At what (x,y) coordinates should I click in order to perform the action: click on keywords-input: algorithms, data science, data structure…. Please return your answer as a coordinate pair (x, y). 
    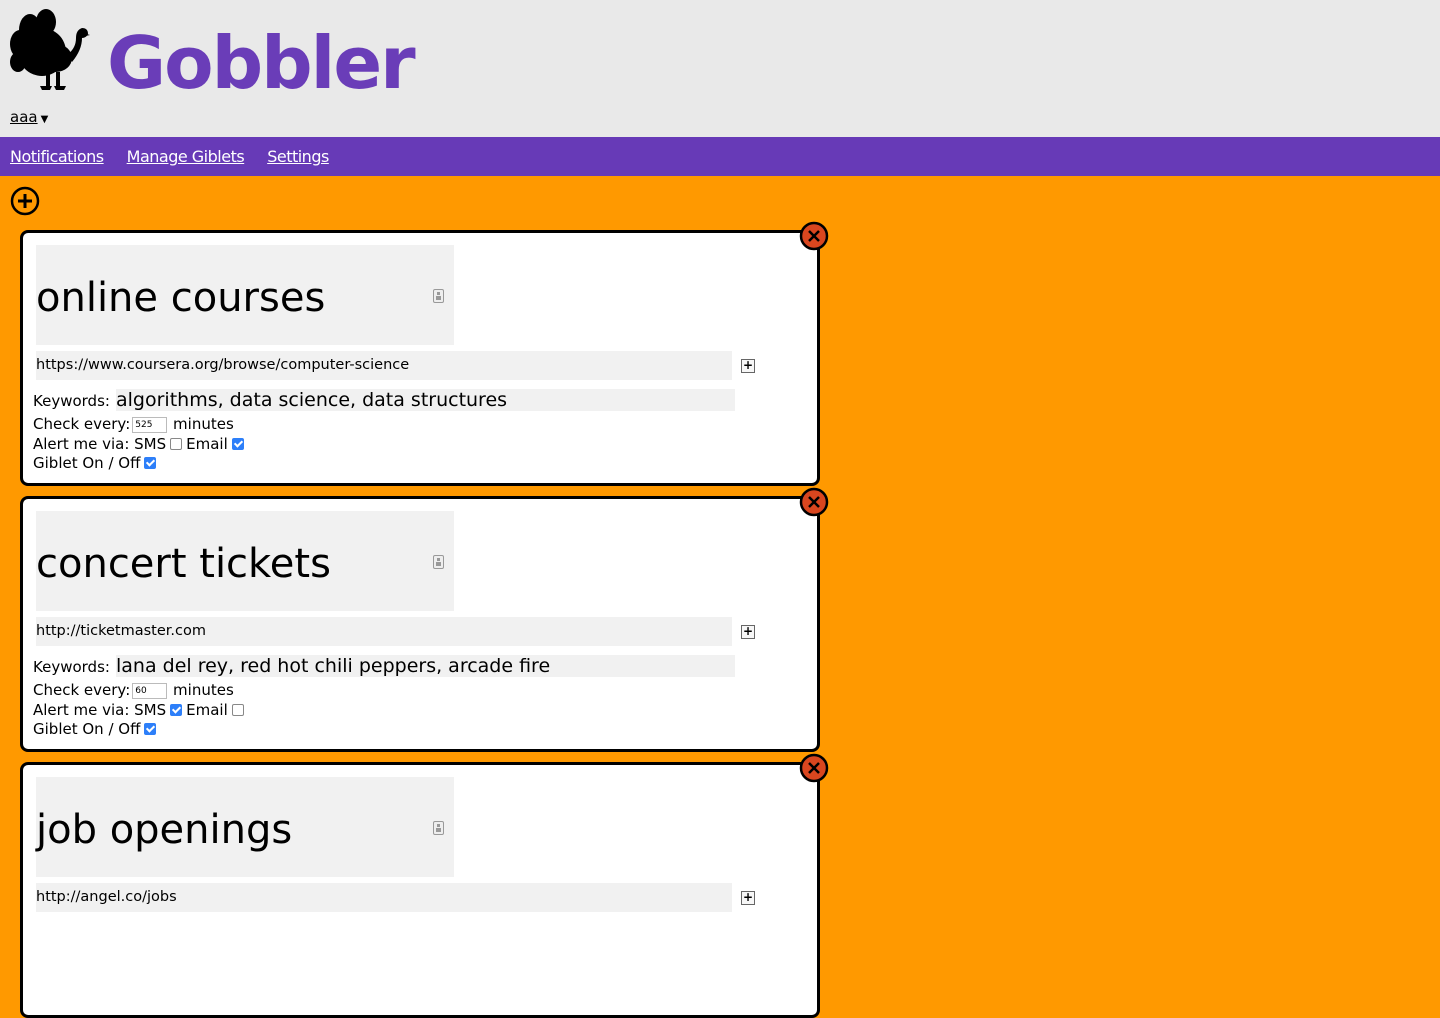
    Looking at the image, I should click on (425, 400).